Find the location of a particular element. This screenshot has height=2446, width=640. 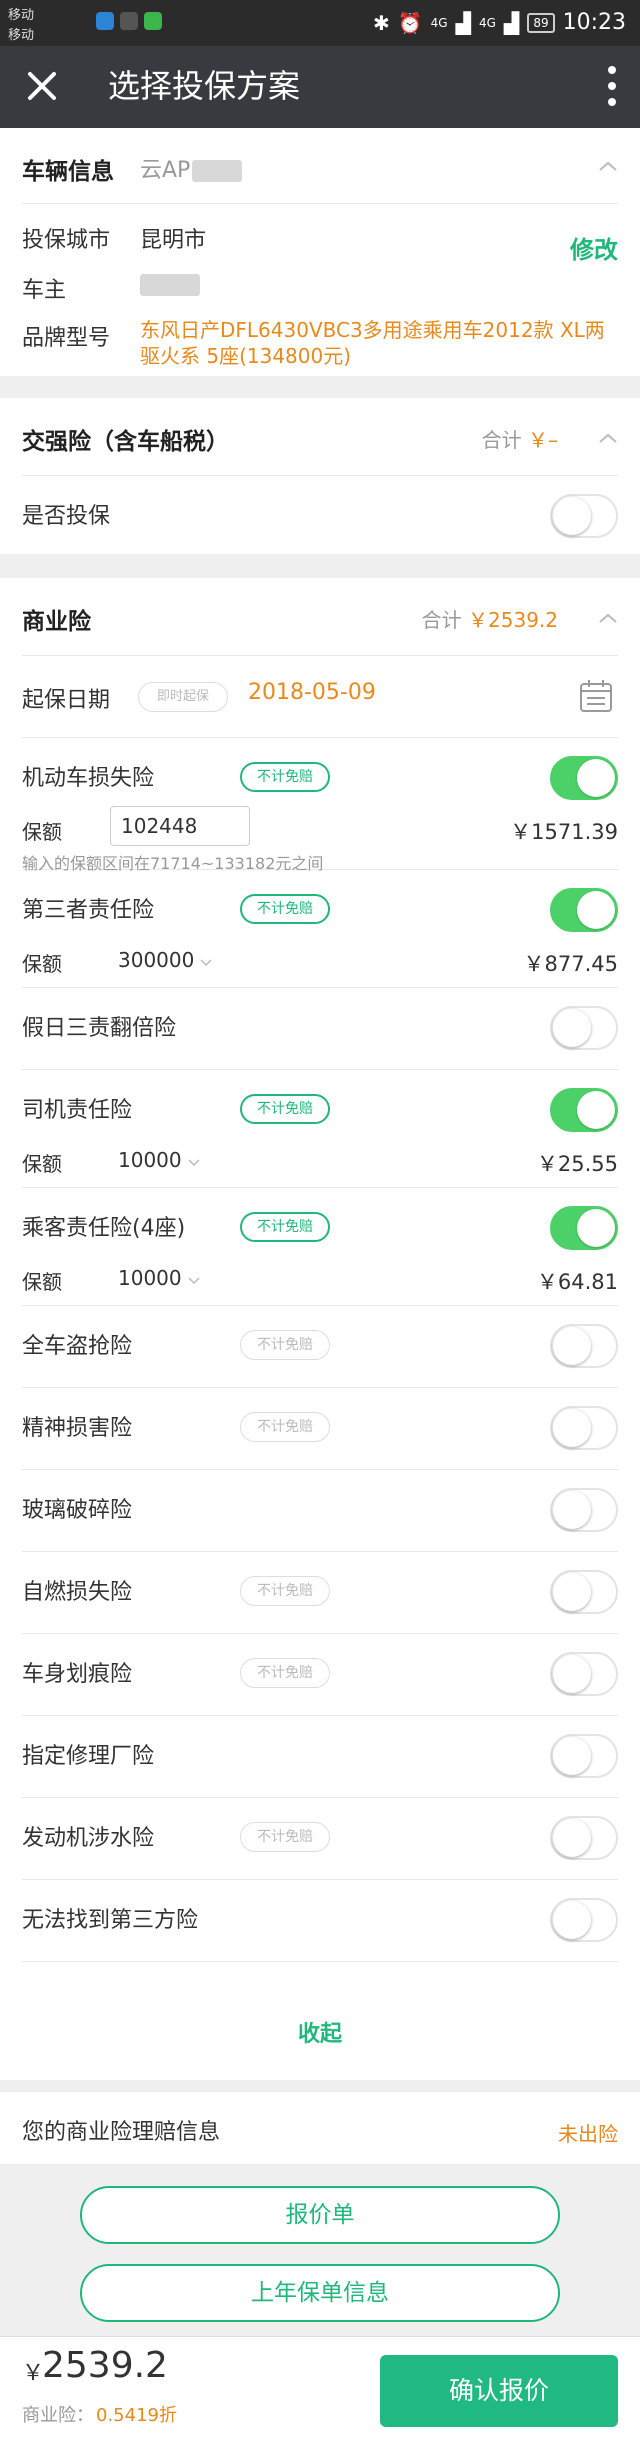

confirm-quote-button: 确认报价 is located at coordinates (499, 2391).